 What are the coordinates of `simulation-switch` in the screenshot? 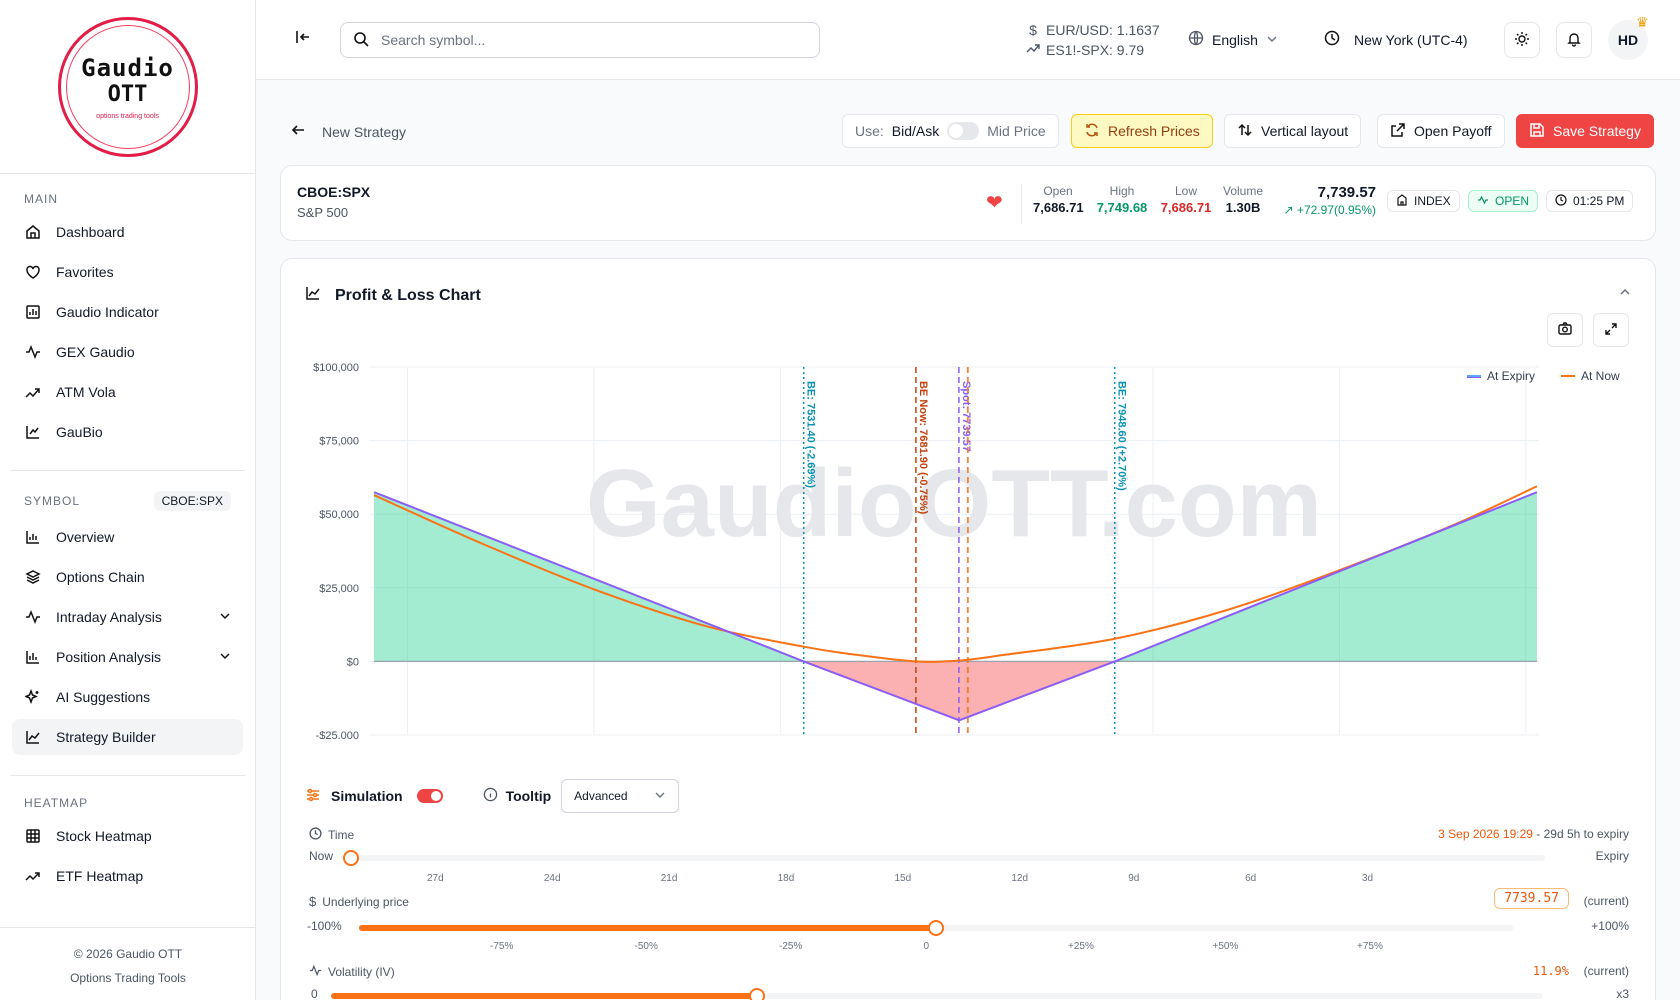 It's located at (429, 796).